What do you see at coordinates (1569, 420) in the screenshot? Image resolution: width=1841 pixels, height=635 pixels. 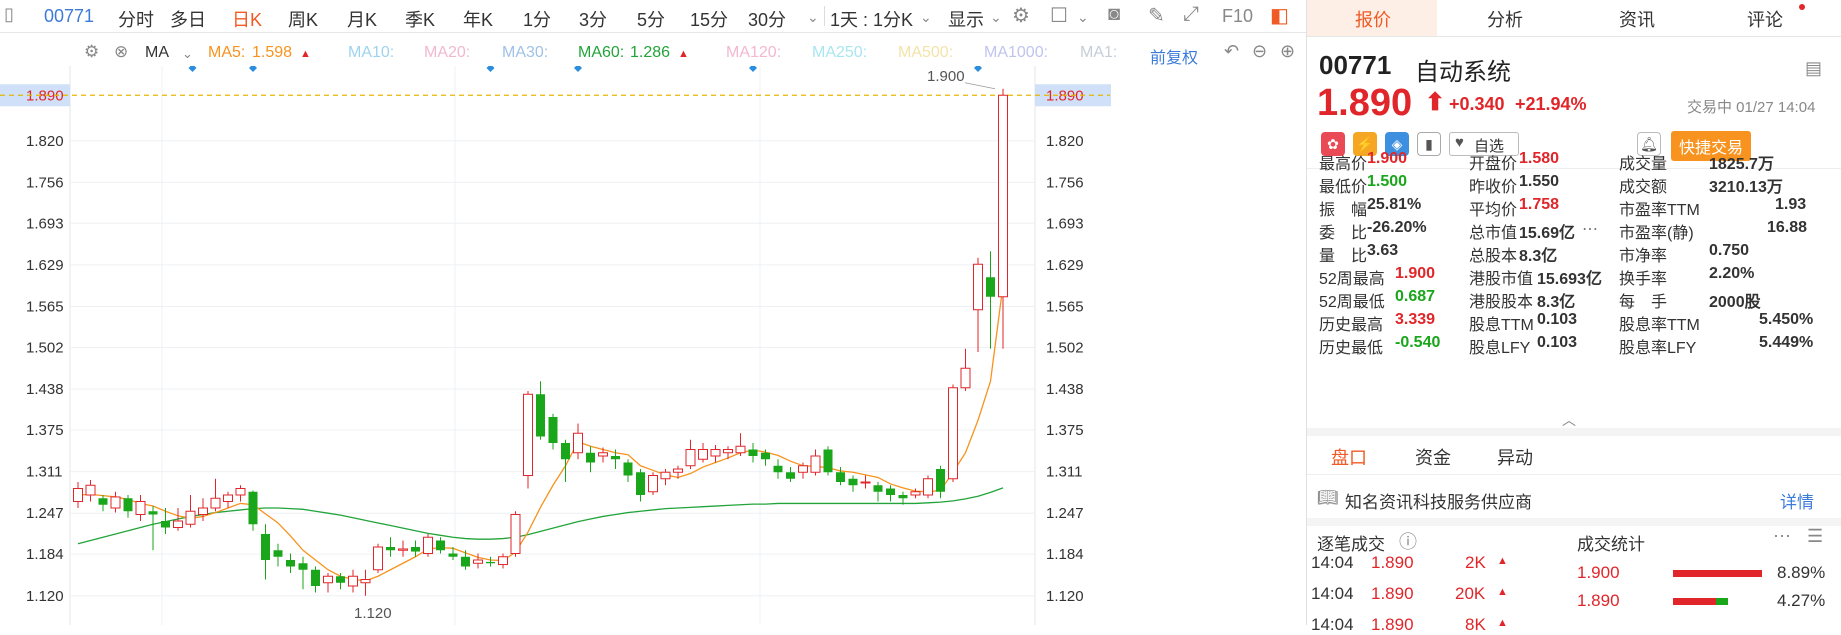 I see `chevron-up-icon: ︿` at bounding box center [1569, 420].